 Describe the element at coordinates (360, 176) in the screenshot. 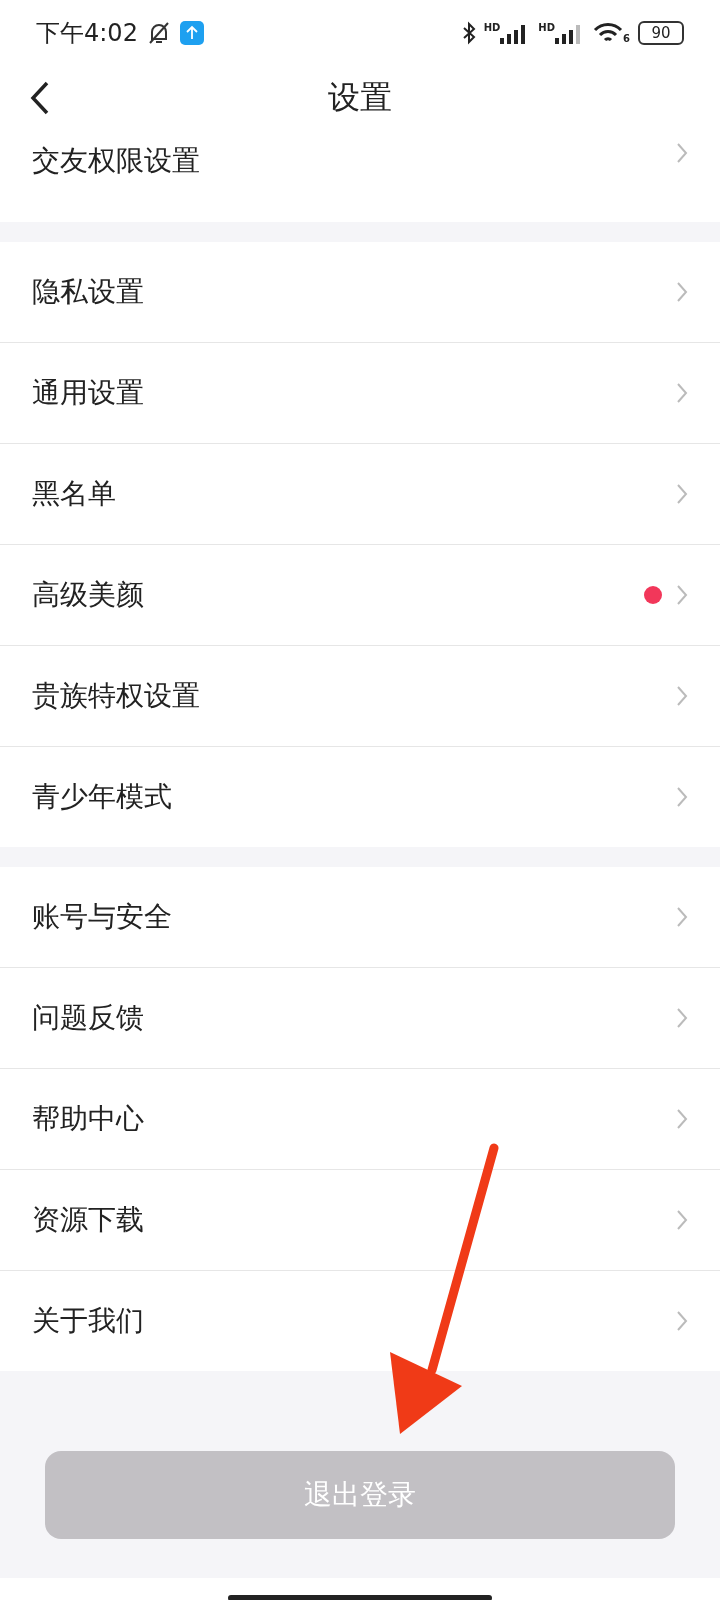

I see `settings-row: 交友权限设置` at that location.